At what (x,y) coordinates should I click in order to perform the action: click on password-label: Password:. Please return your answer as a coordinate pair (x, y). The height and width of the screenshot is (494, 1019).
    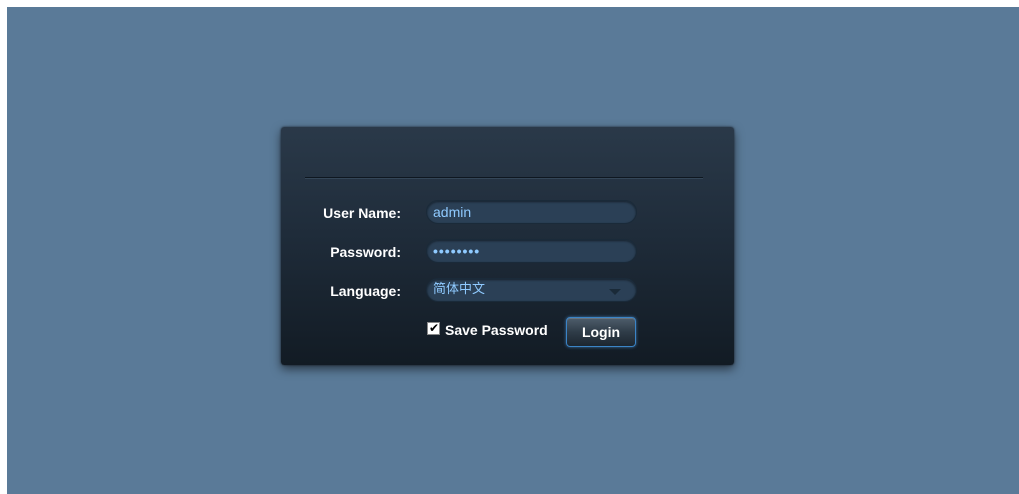
    Looking at the image, I should click on (365, 252).